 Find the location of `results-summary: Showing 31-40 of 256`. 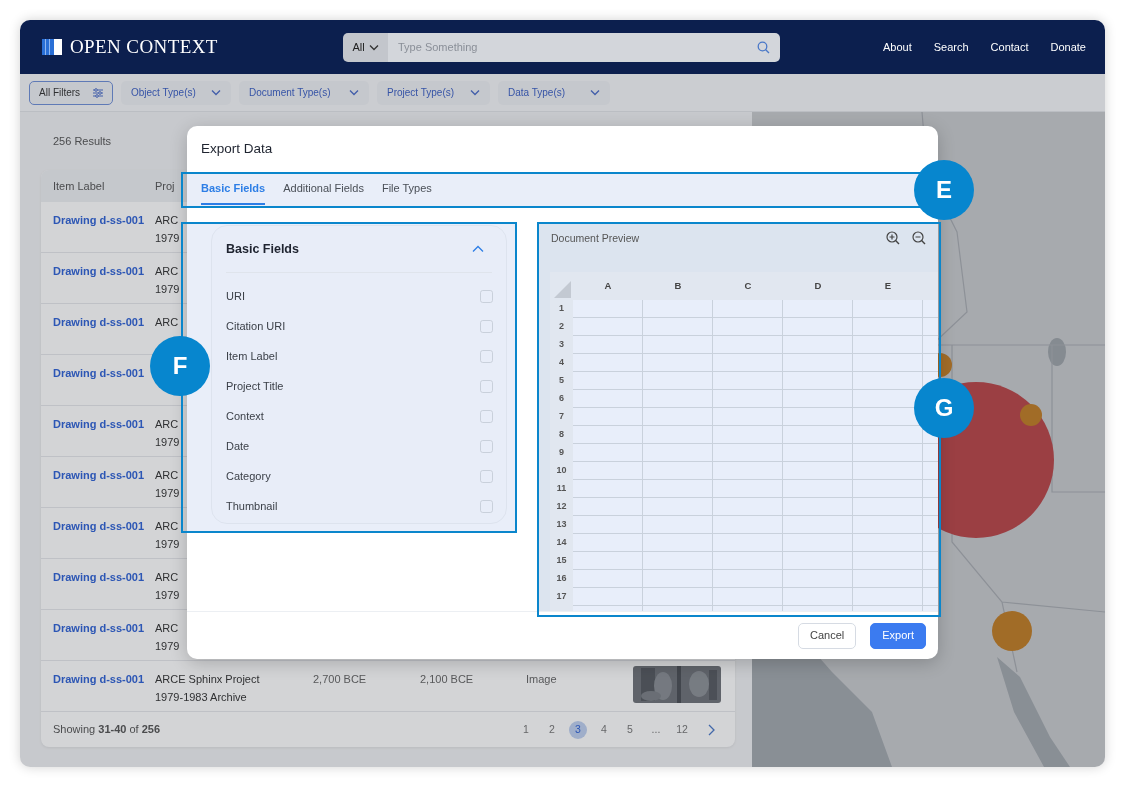

results-summary: Showing 31-40 of 256 is located at coordinates (107, 730).